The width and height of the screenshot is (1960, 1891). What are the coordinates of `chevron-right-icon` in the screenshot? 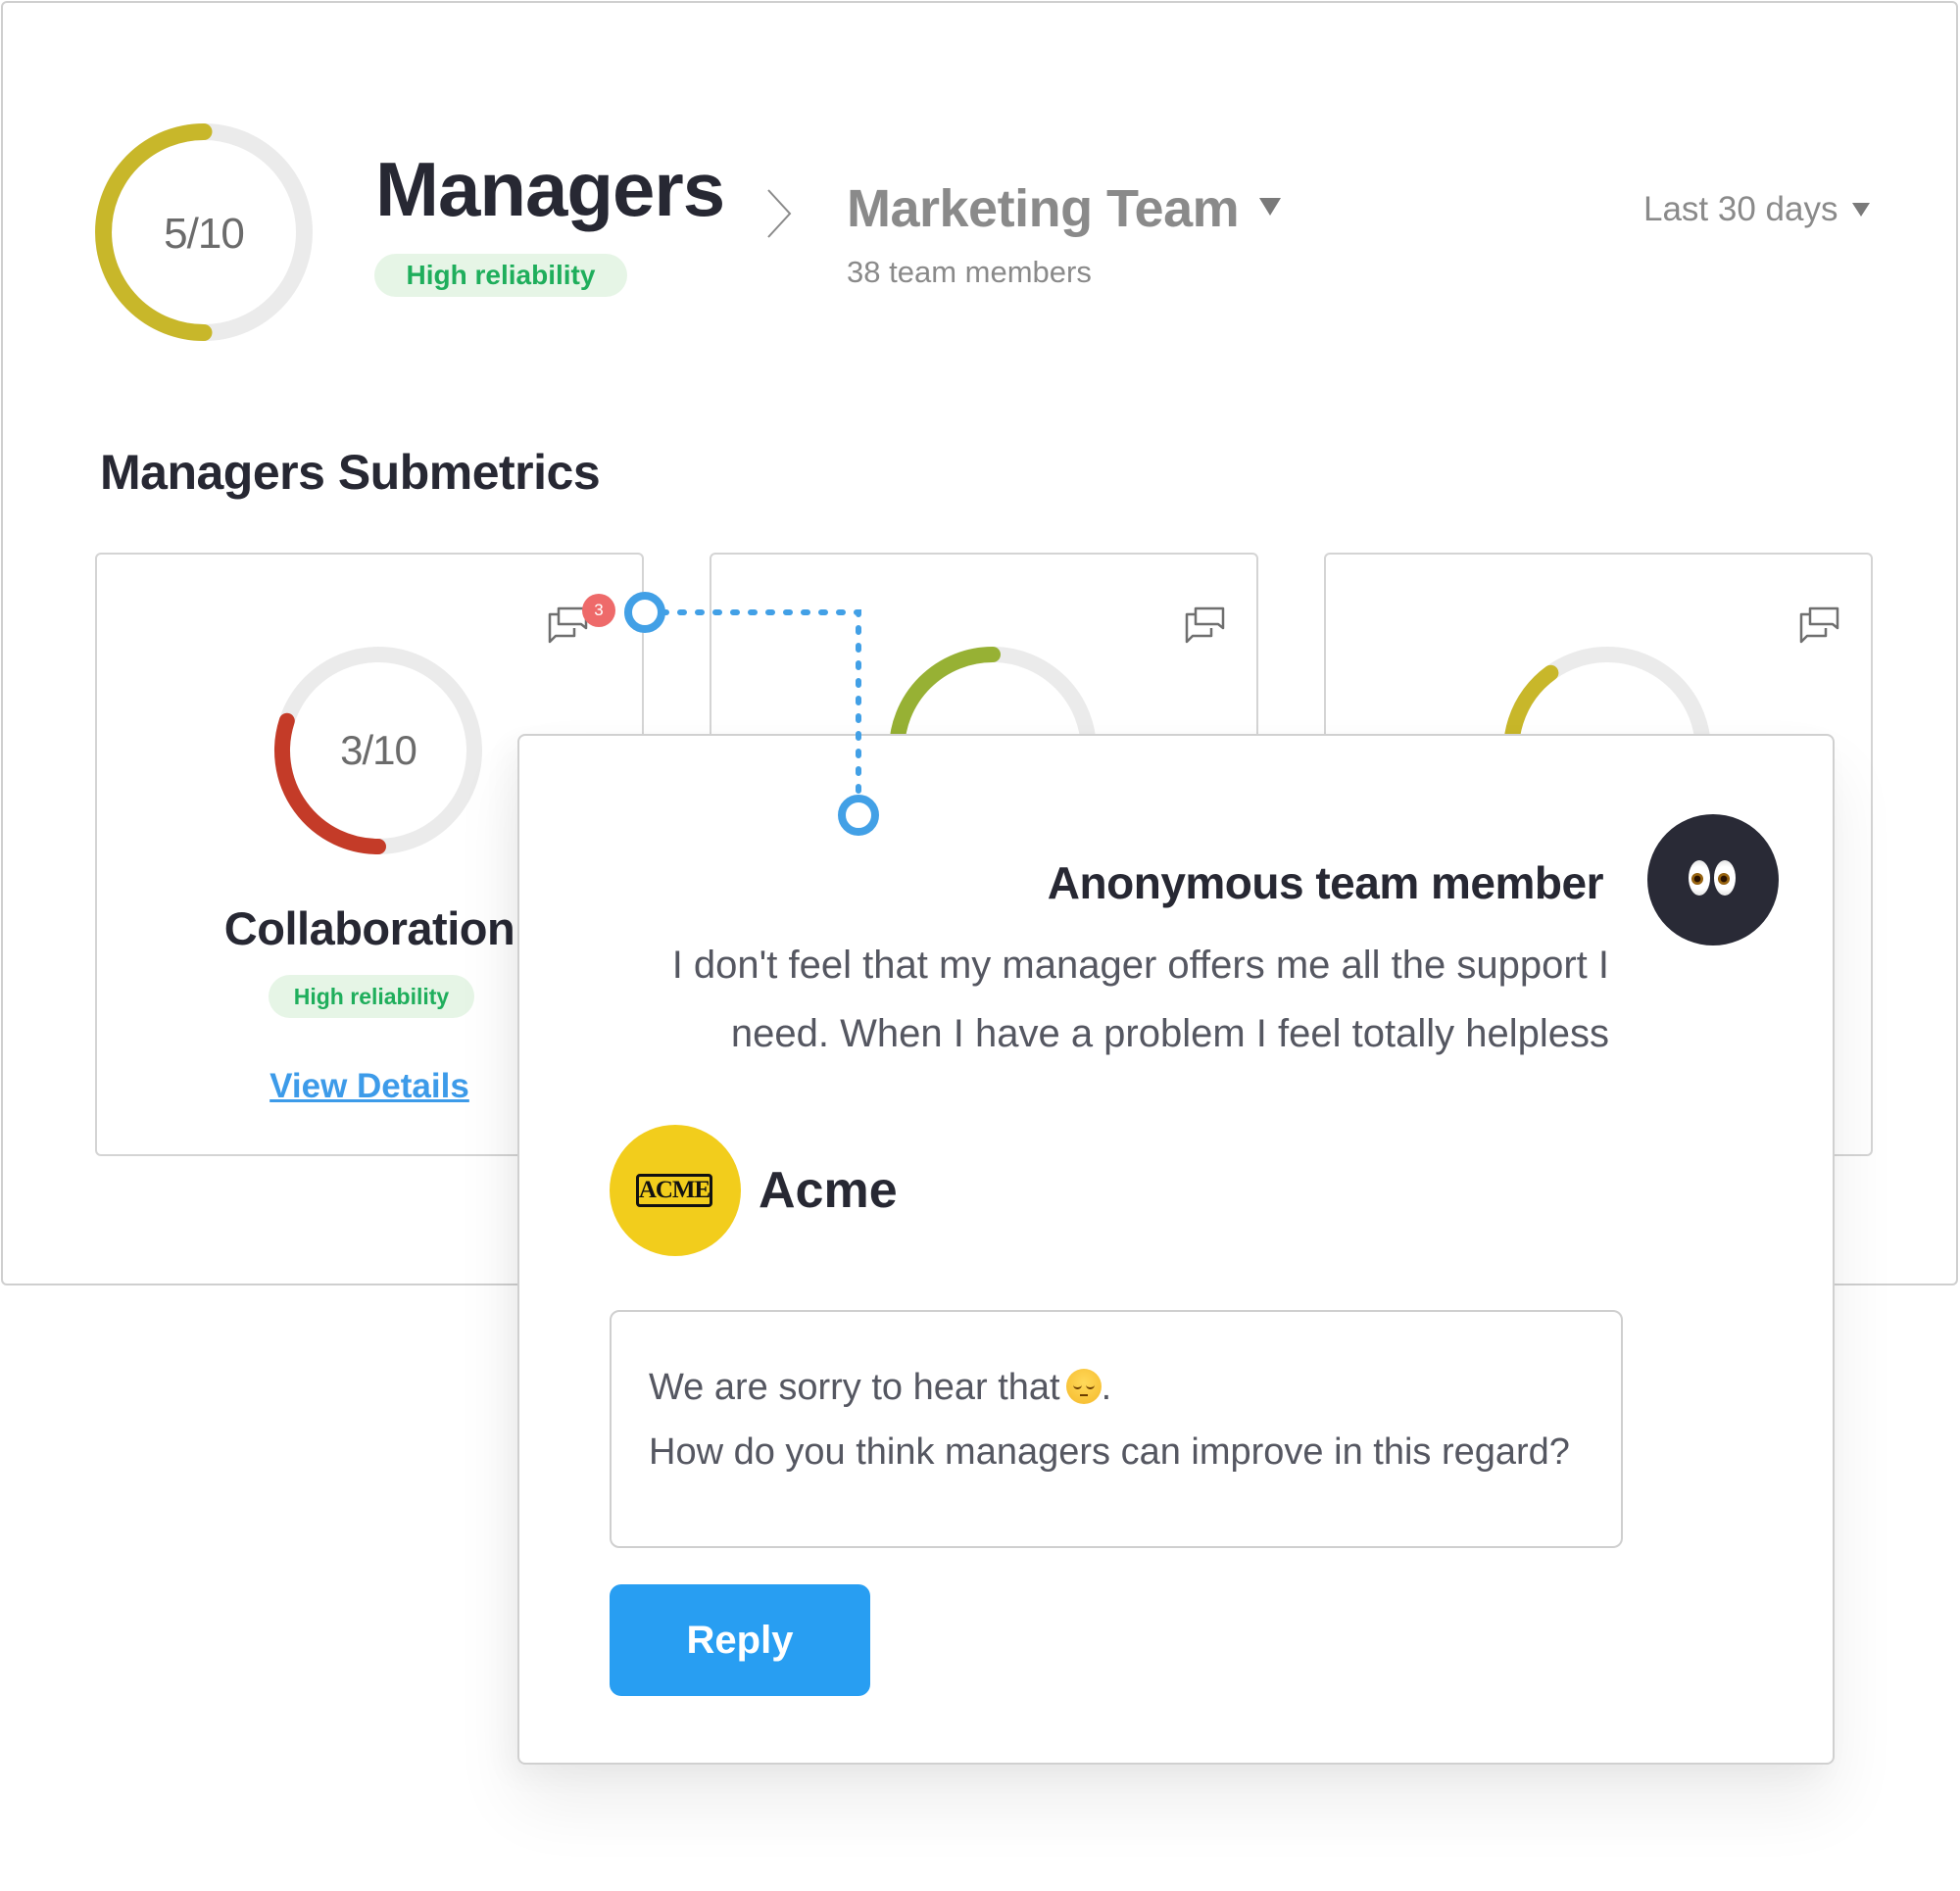 It's located at (779, 214).